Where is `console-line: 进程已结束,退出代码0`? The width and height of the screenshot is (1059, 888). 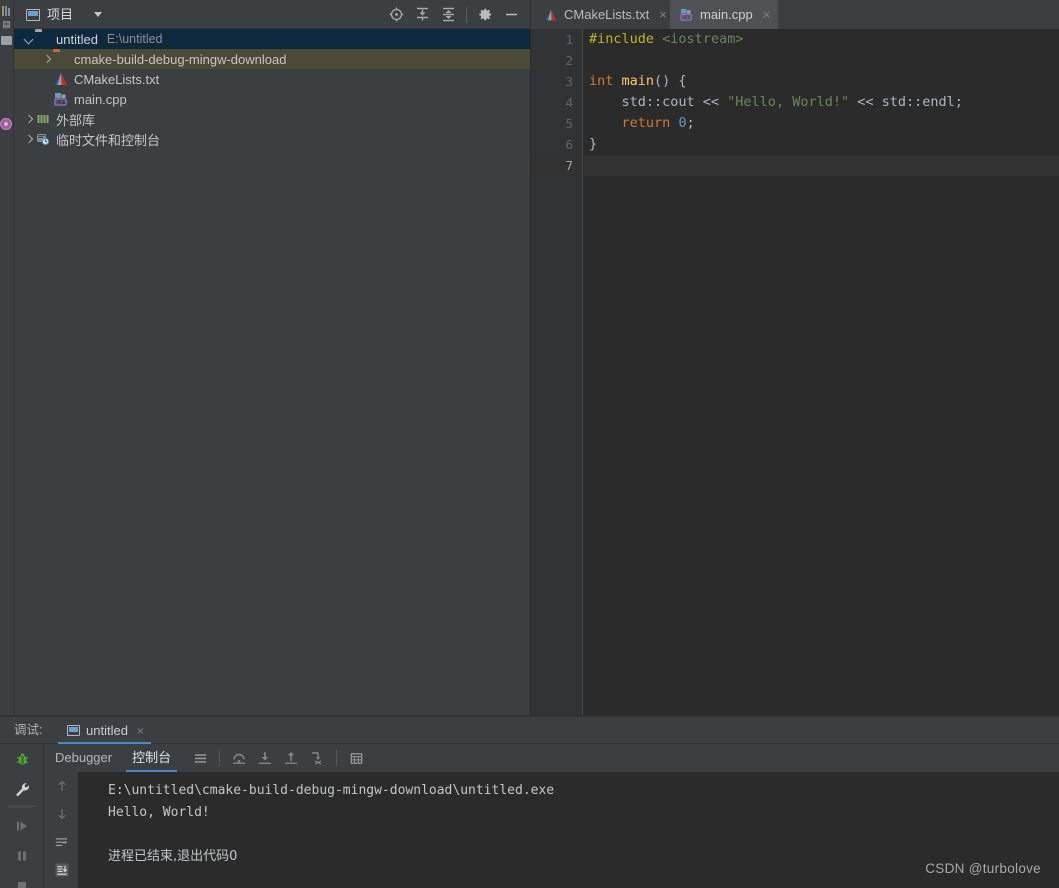 console-line: 进程已结束,退出代码0 is located at coordinates (173, 856).